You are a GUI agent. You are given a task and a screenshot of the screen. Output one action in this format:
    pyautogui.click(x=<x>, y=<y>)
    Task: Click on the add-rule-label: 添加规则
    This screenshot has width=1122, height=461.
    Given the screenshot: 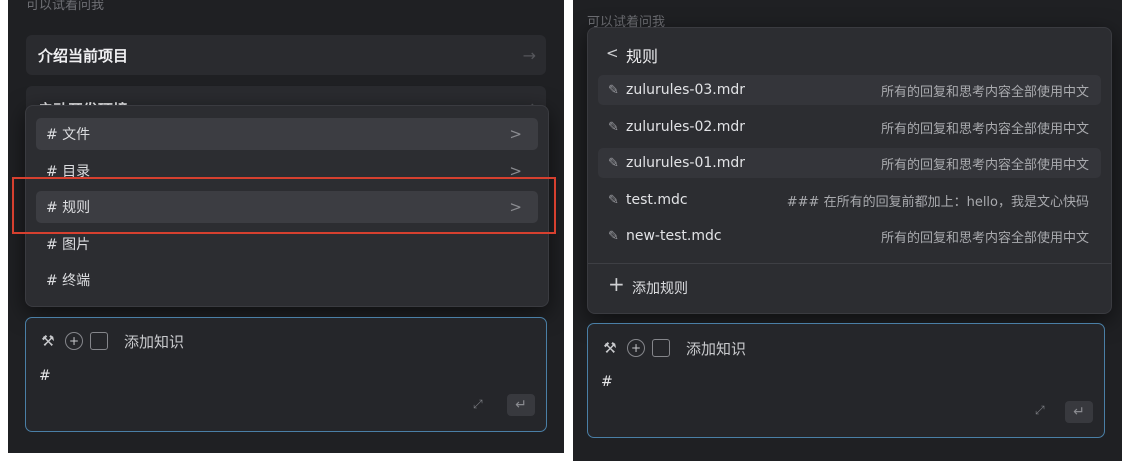 What is the action you would take?
    pyautogui.click(x=660, y=289)
    